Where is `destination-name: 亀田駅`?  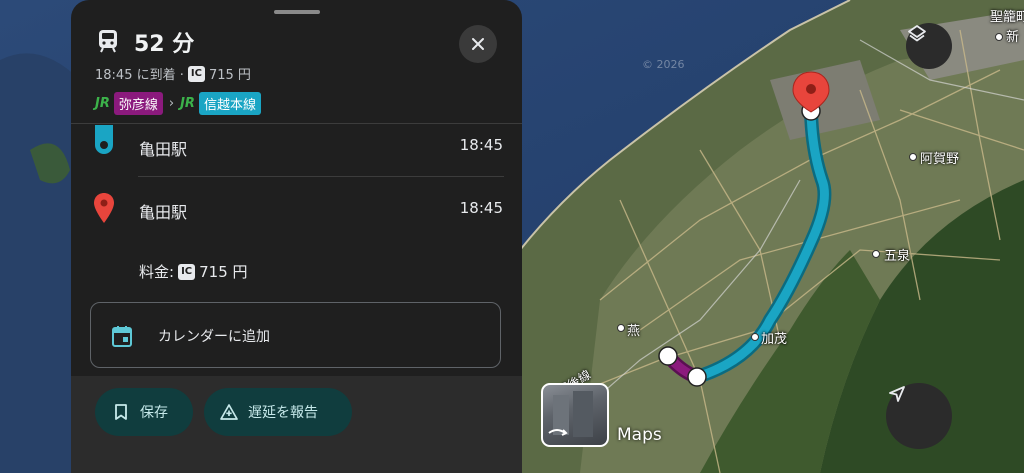 destination-name: 亀田駅 is located at coordinates (163, 212).